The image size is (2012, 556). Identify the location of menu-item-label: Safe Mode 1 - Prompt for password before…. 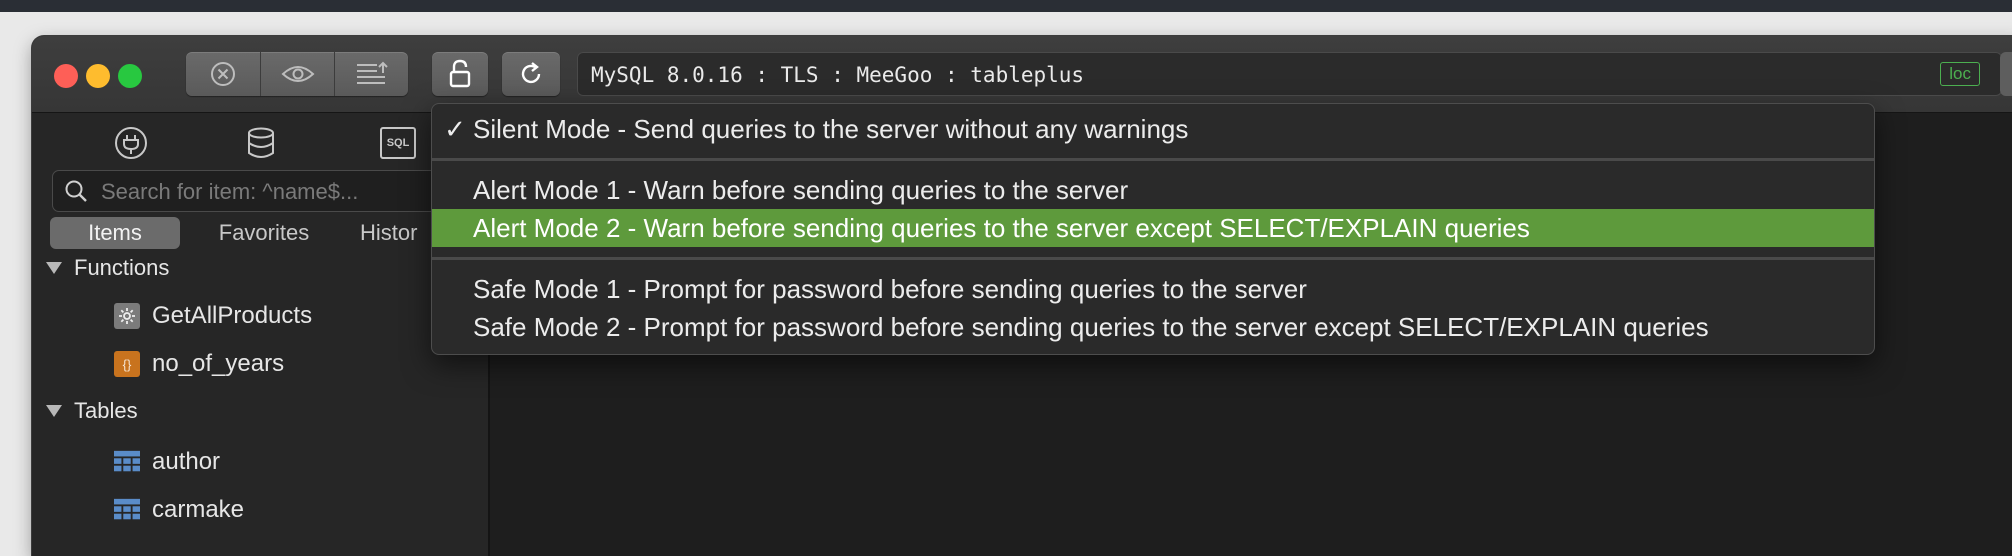
(890, 289).